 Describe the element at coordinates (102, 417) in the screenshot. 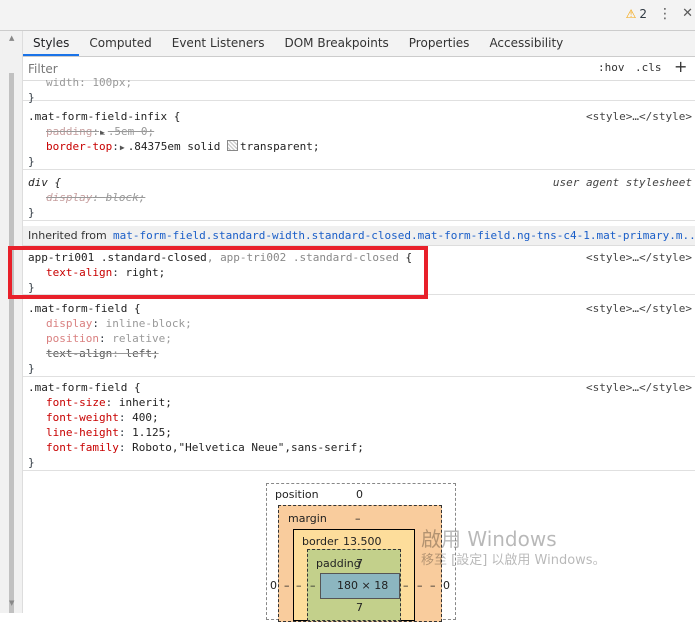

I see `declaration: font-weight: 400;` at that location.